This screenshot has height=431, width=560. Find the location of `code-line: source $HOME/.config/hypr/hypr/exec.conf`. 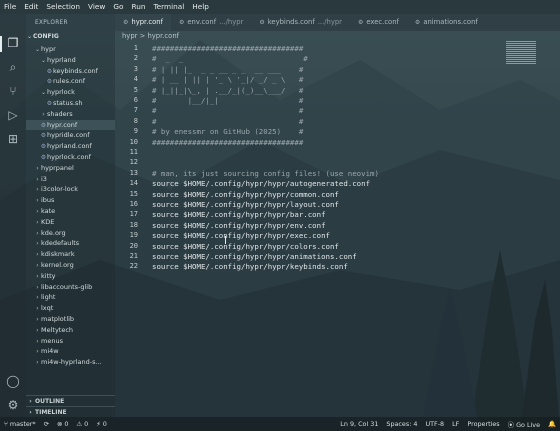

code-line: source $HOME/.config/hypr/hypr/exec.conf is located at coordinates (241, 235).